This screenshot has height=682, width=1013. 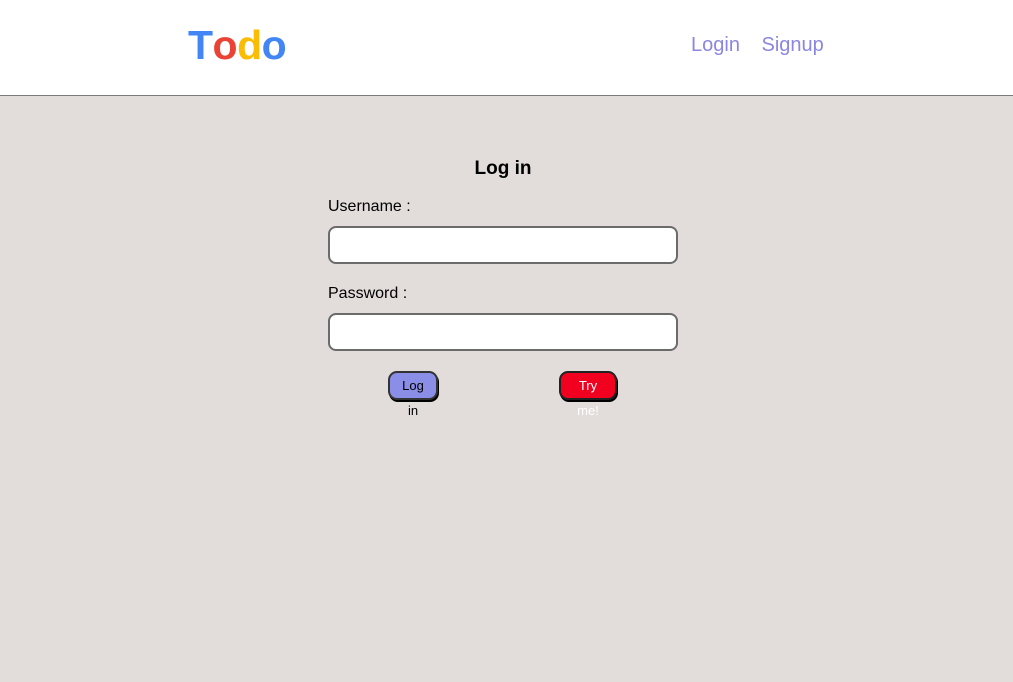 I want to click on logo-letter-o2: o, so click(x=274, y=45).